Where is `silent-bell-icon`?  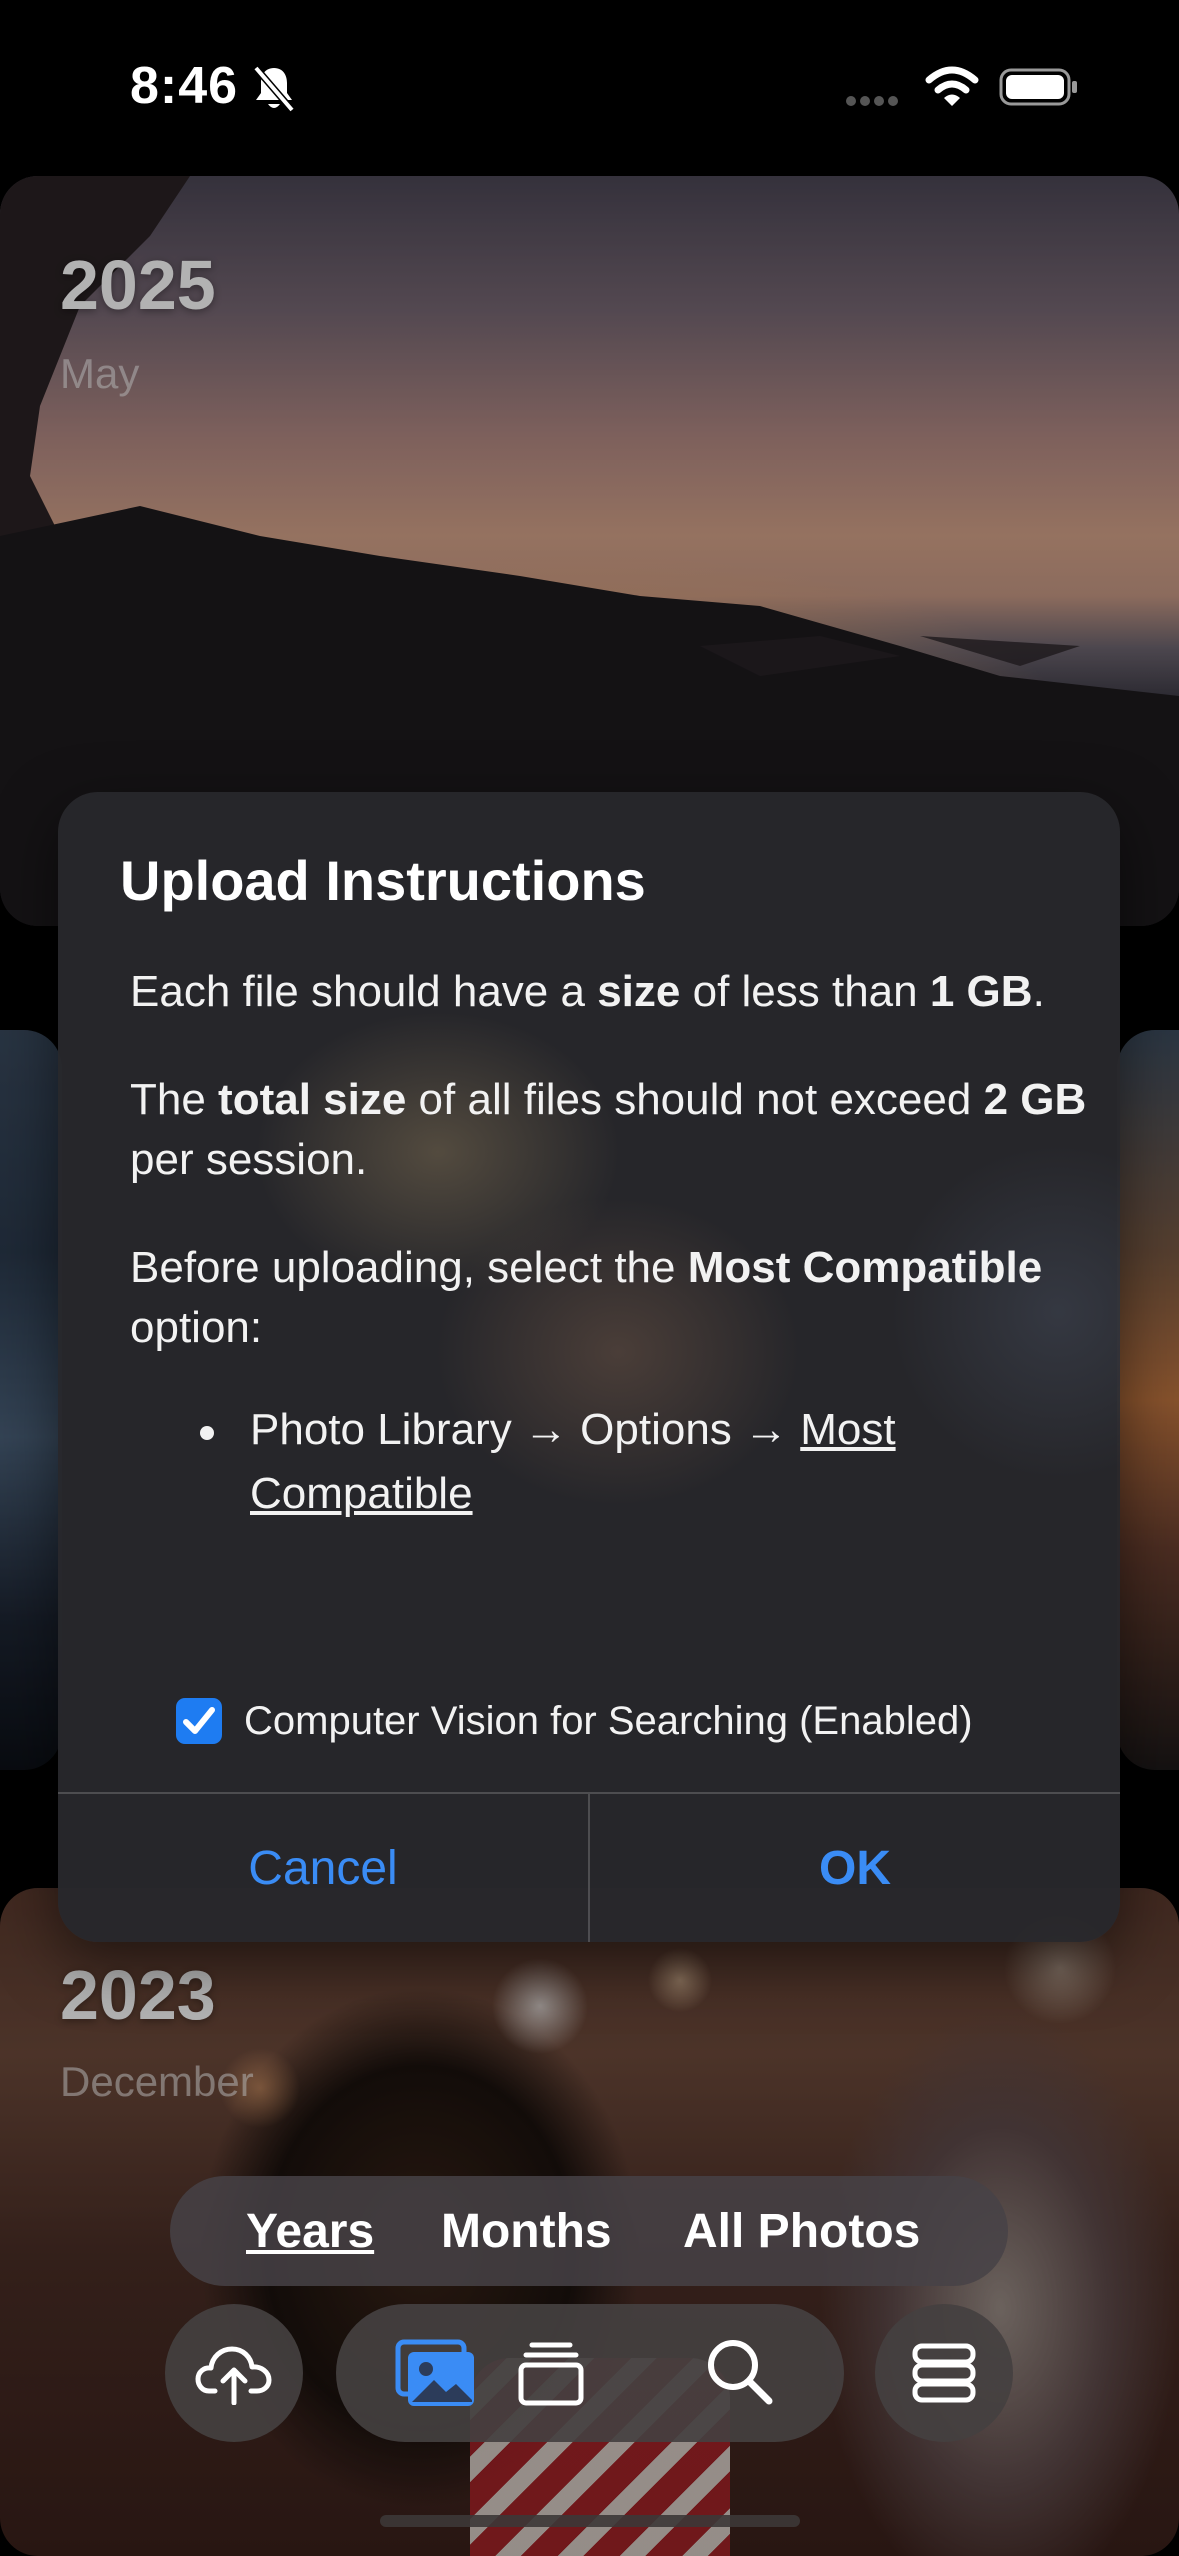
silent-bell-icon is located at coordinates (274, 89).